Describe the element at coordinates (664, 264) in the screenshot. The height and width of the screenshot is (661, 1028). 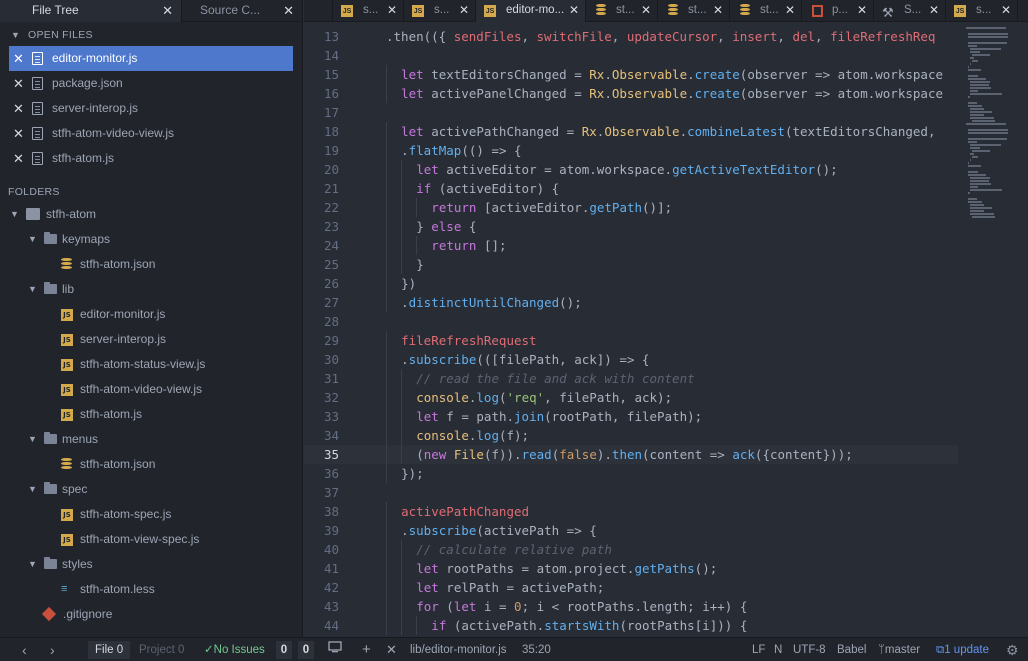
I see `code-line: }` at that location.